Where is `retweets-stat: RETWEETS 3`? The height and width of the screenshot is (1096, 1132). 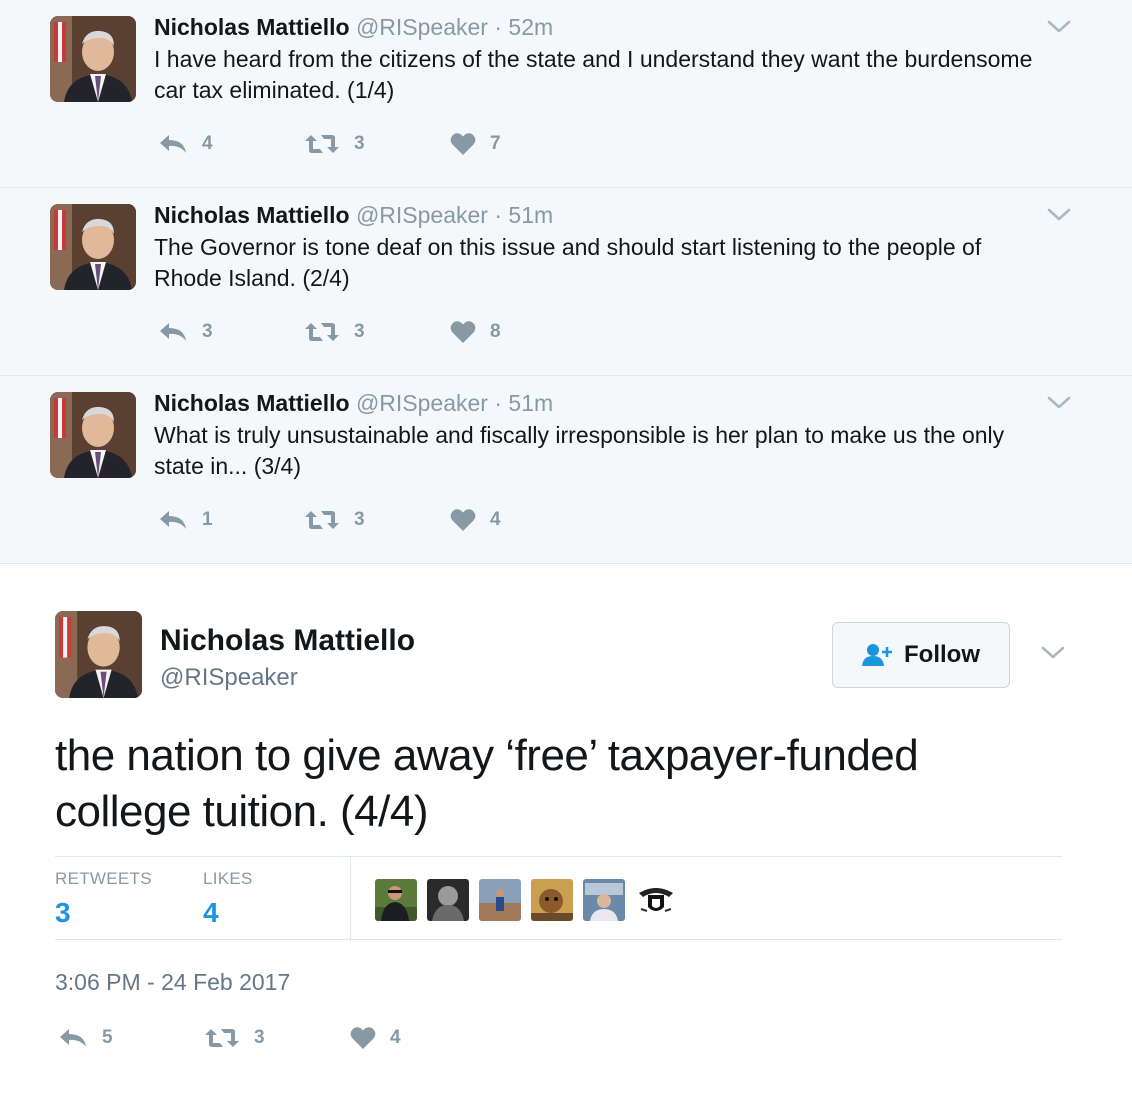
retweets-stat: RETWEETS 3 is located at coordinates (103, 899).